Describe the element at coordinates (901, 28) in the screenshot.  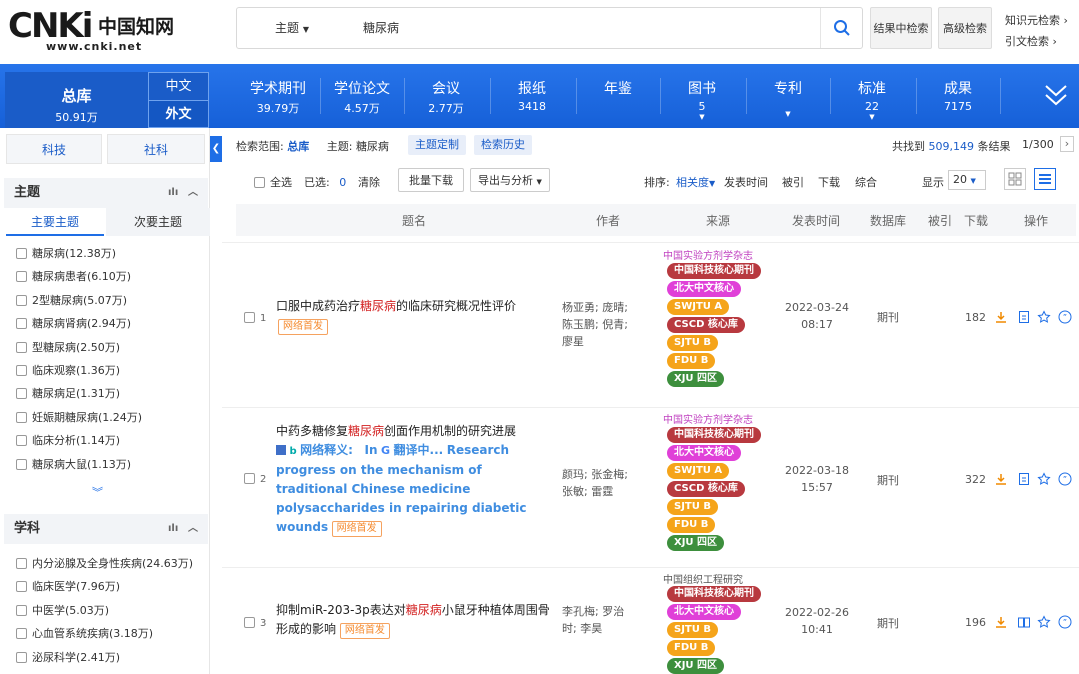
I see `search-in-results-button: 结果中检索` at that location.